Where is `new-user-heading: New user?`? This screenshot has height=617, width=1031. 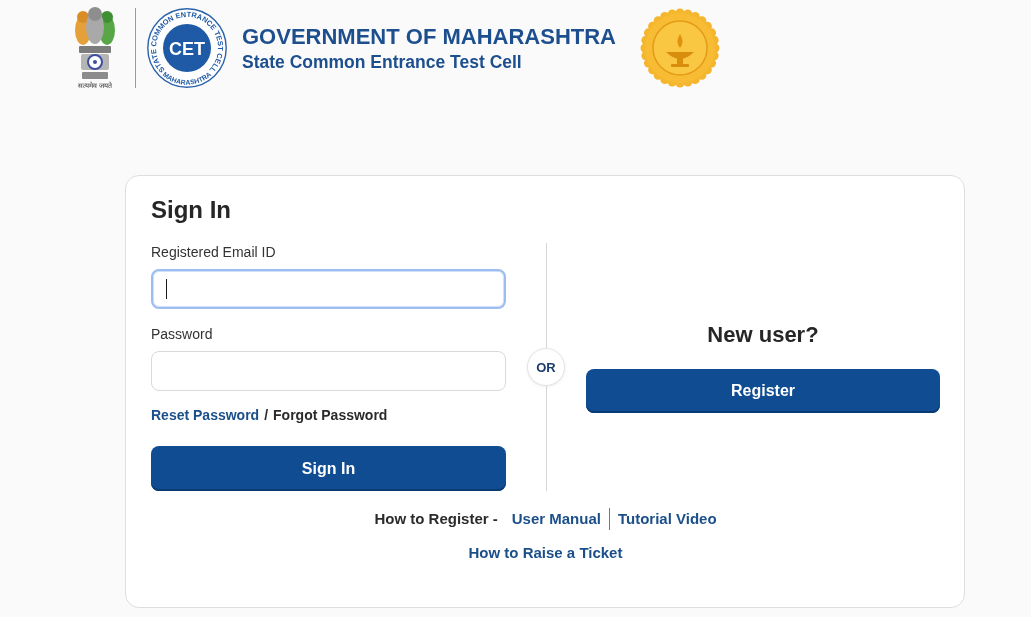 new-user-heading: New user? is located at coordinates (763, 335).